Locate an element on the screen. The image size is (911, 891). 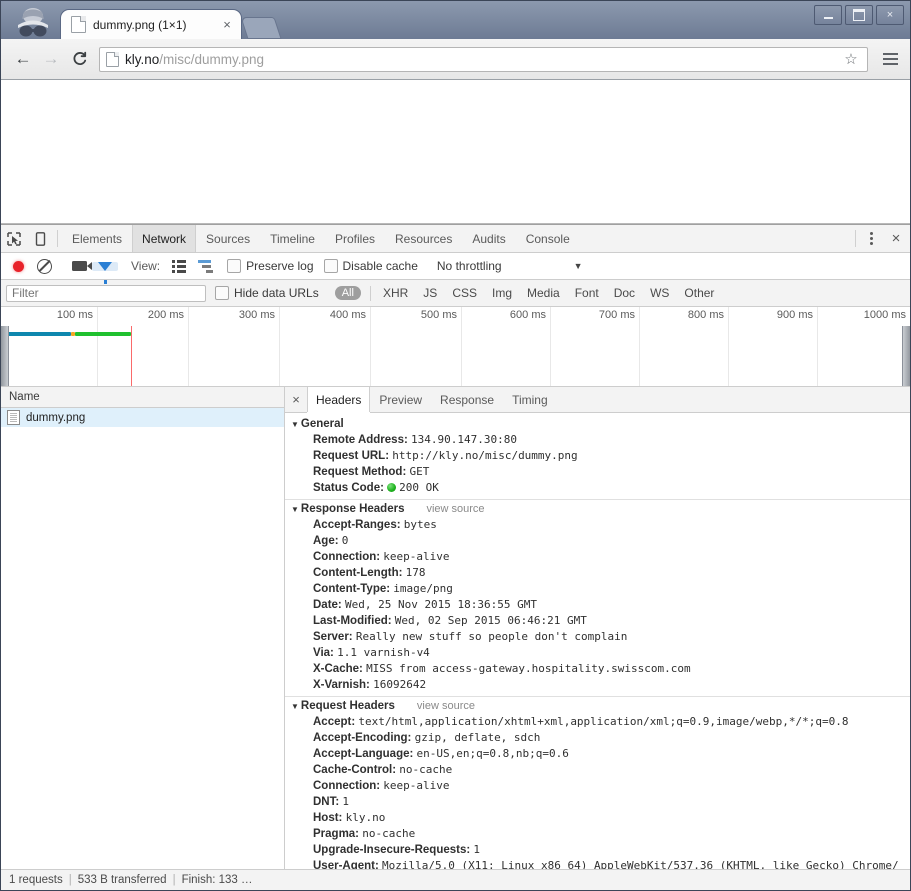
devtools-tab-profiles: Profiles is located at coordinates (355, 238).